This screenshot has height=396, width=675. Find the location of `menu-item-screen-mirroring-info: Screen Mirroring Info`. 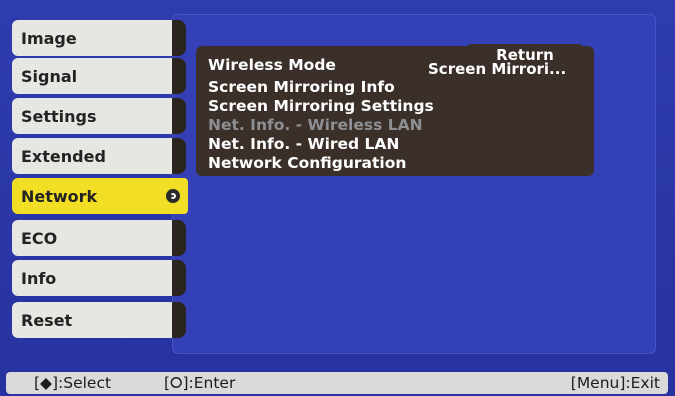

menu-item-screen-mirroring-info: Screen Mirroring Info is located at coordinates (301, 87).